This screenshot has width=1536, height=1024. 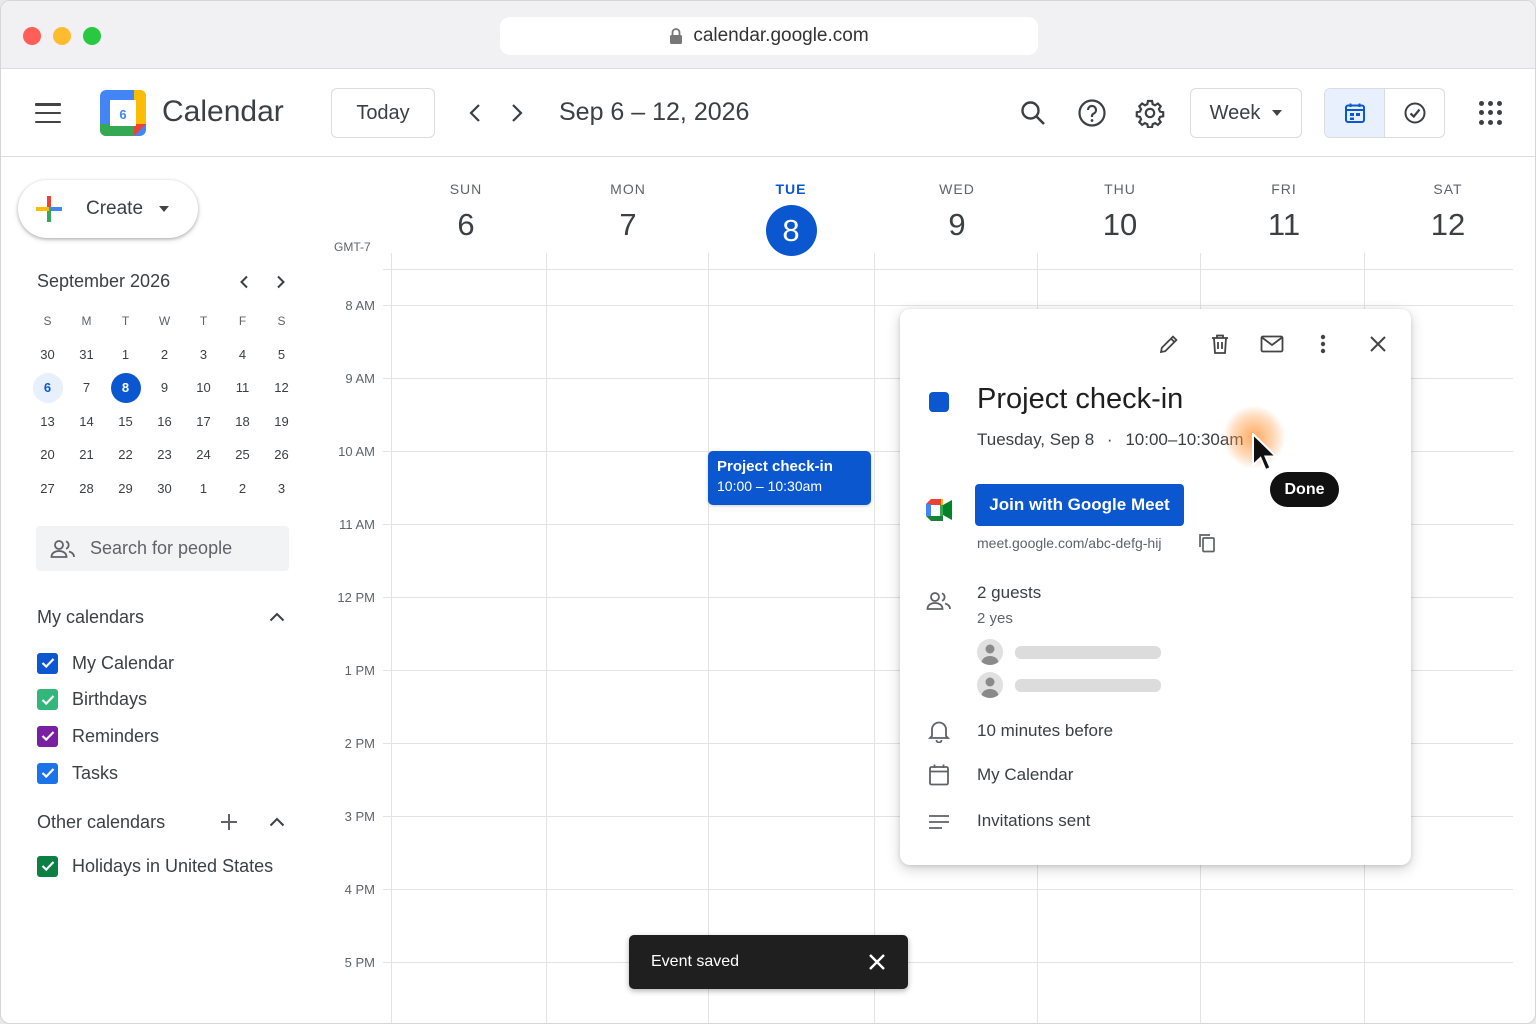 I want to click on mini-prev-month-button, so click(x=244, y=282).